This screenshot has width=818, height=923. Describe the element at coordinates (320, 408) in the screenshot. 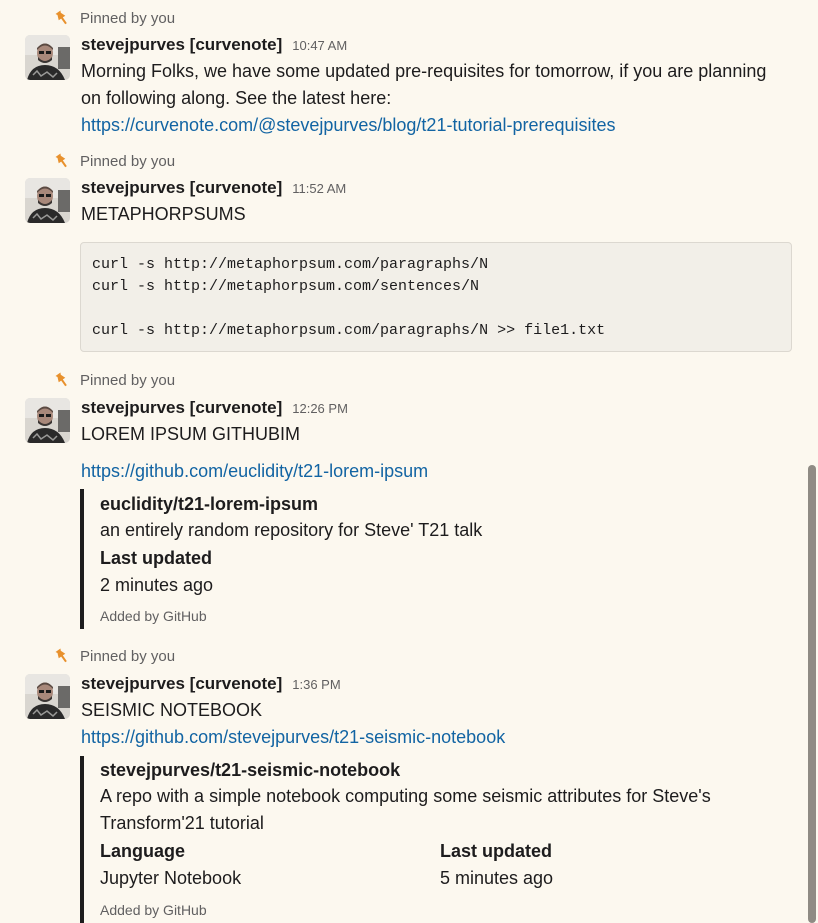

I see `message-timestamp: 12:26 PM` at that location.